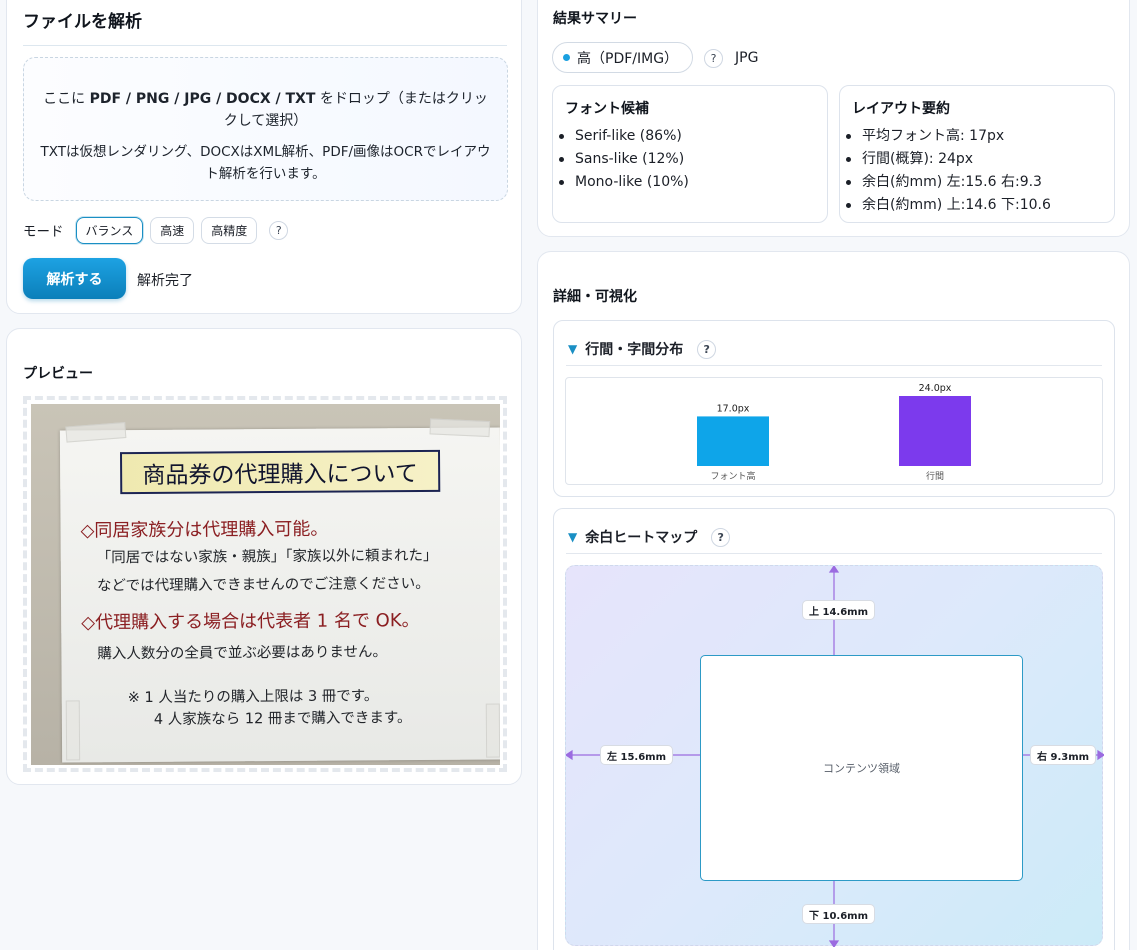 This screenshot has width=1137, height=950. I want to click on right-arrowhead-icon, so click(1100, 755).